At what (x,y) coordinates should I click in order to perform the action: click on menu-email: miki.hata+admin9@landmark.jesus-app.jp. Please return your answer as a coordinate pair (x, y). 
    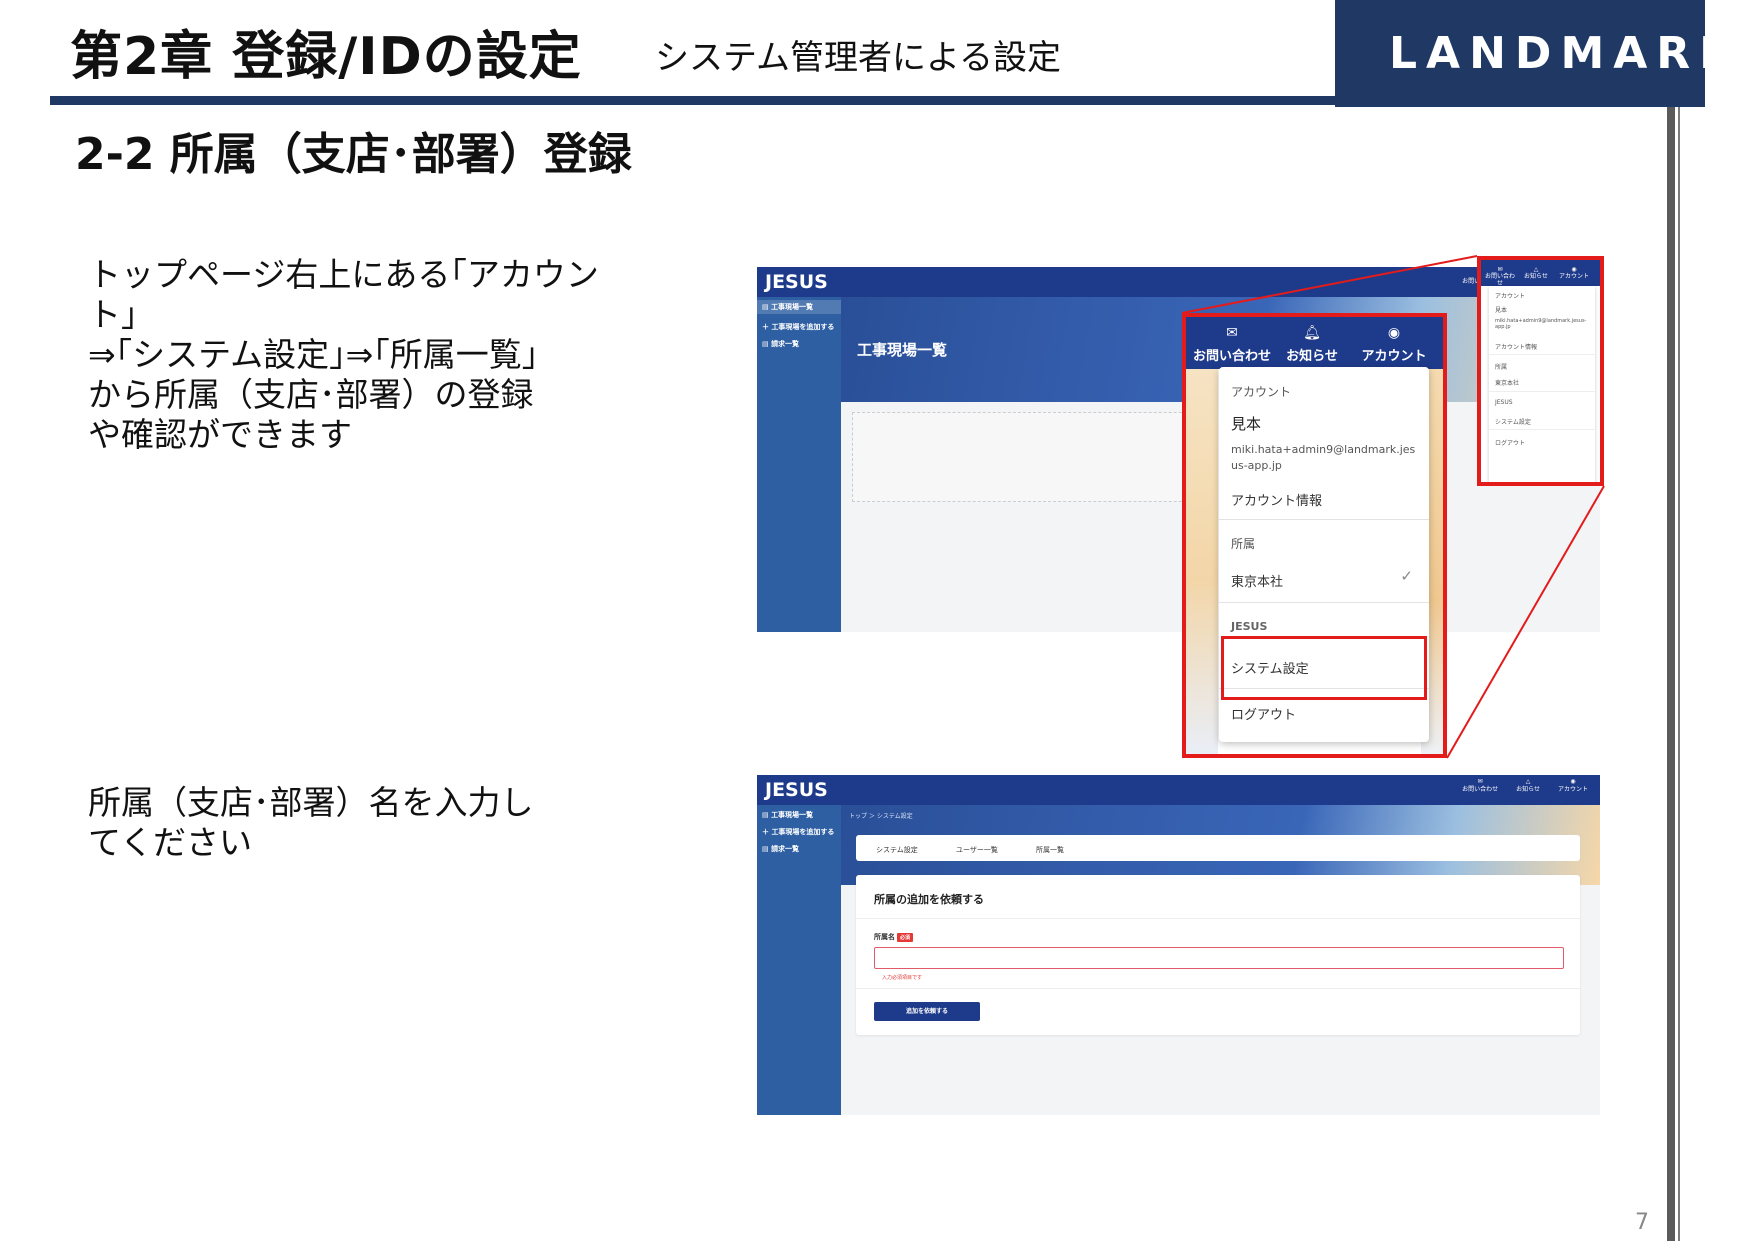
    Looking at the image, I should click on (1323, 457).